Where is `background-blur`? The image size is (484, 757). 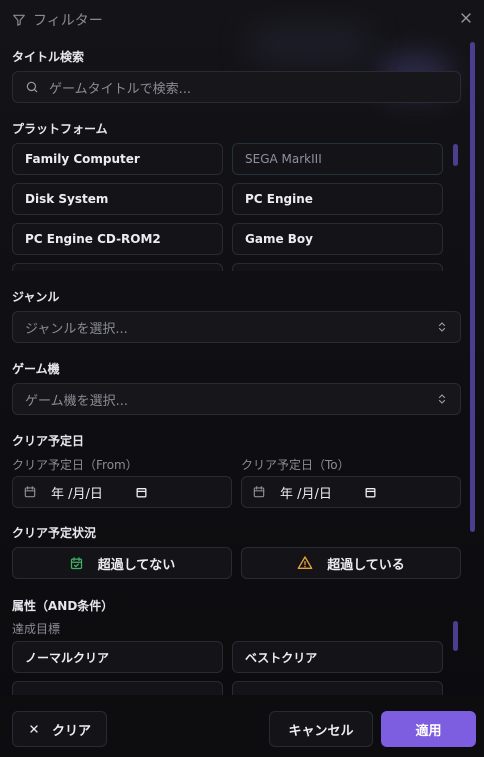
background-blur is located at coordinates (310, 45).